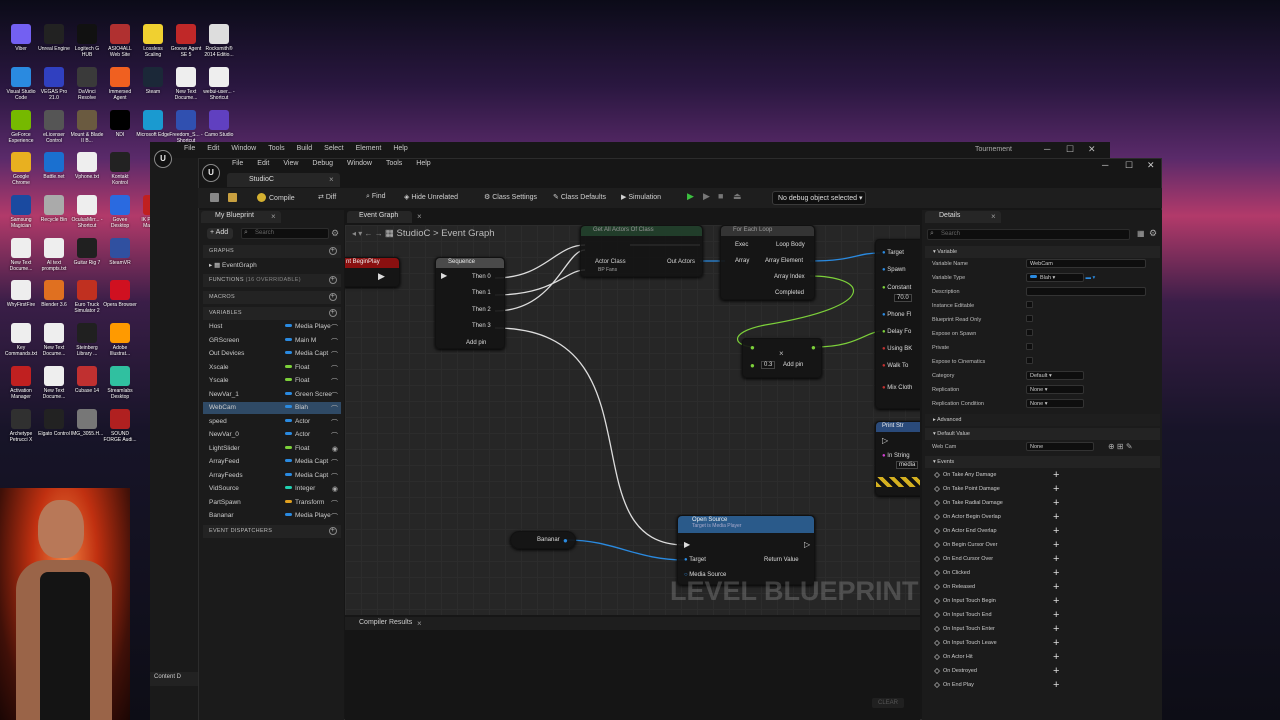 This screenshot has width=1280, height=720. I want to click on graph-back-icon: ◂ ▾ ← →, so click(368, 233).